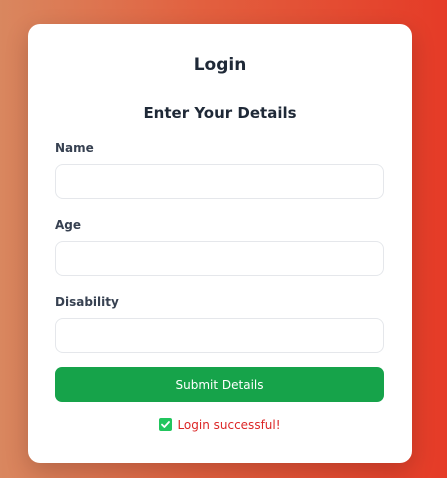 This screenshot has width=447, height=478. Describe the element at coordinates (220, 113) in the screenshot. I see `form-subtitle: Enter Your Details` at that location.